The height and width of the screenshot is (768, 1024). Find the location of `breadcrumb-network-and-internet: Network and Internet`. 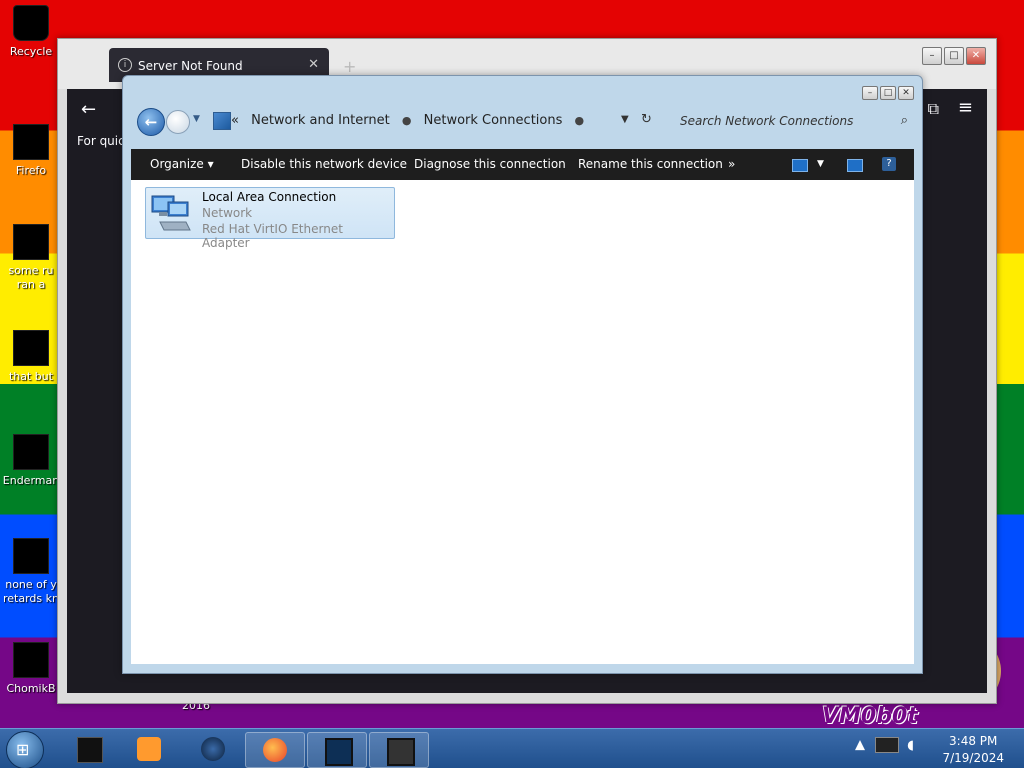

breadcrumb-network-and-internet: Network and Internet is located at coordinates (320, 120).